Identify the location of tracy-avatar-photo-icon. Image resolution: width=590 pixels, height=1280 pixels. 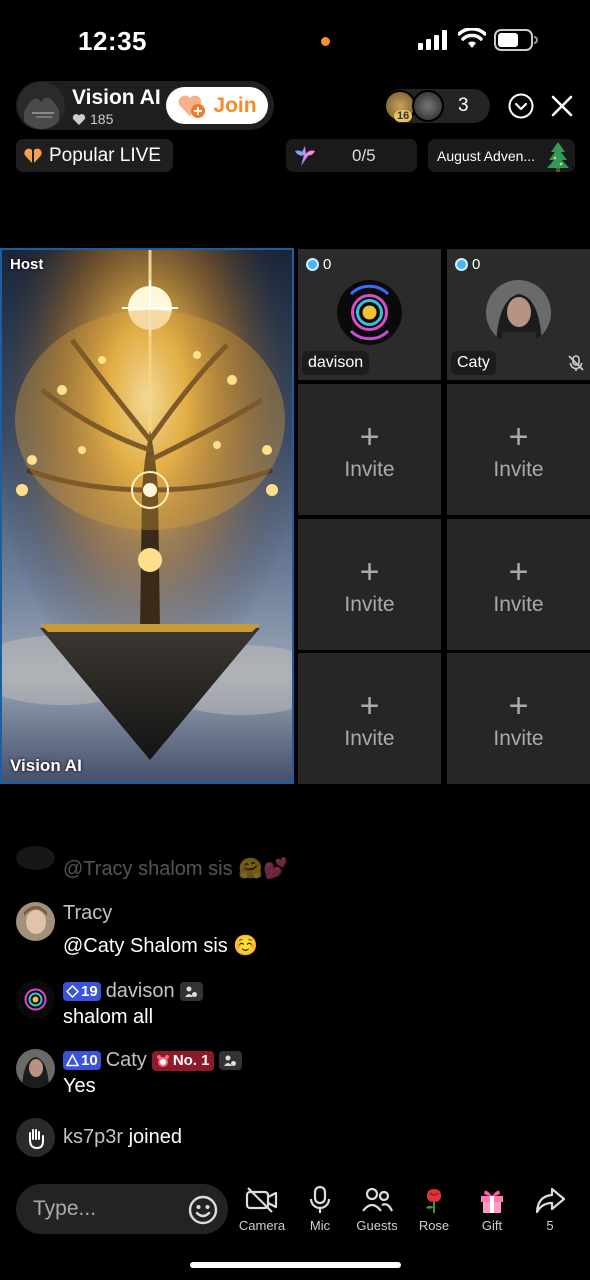
(35, 921).